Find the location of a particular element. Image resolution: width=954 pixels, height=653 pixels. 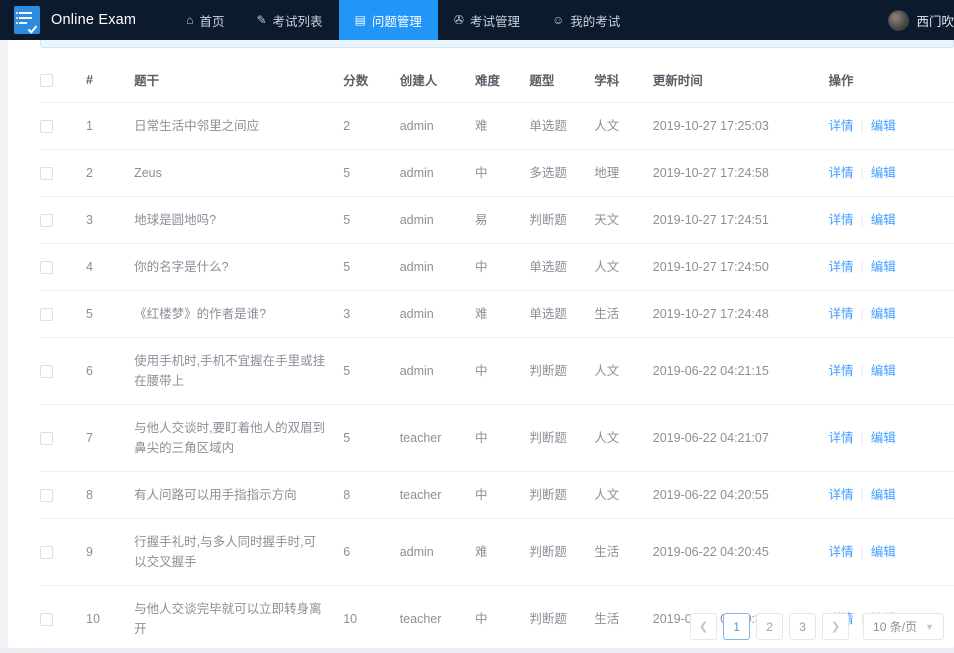

cell-title: Zeus is located at coordinates (239, 173).